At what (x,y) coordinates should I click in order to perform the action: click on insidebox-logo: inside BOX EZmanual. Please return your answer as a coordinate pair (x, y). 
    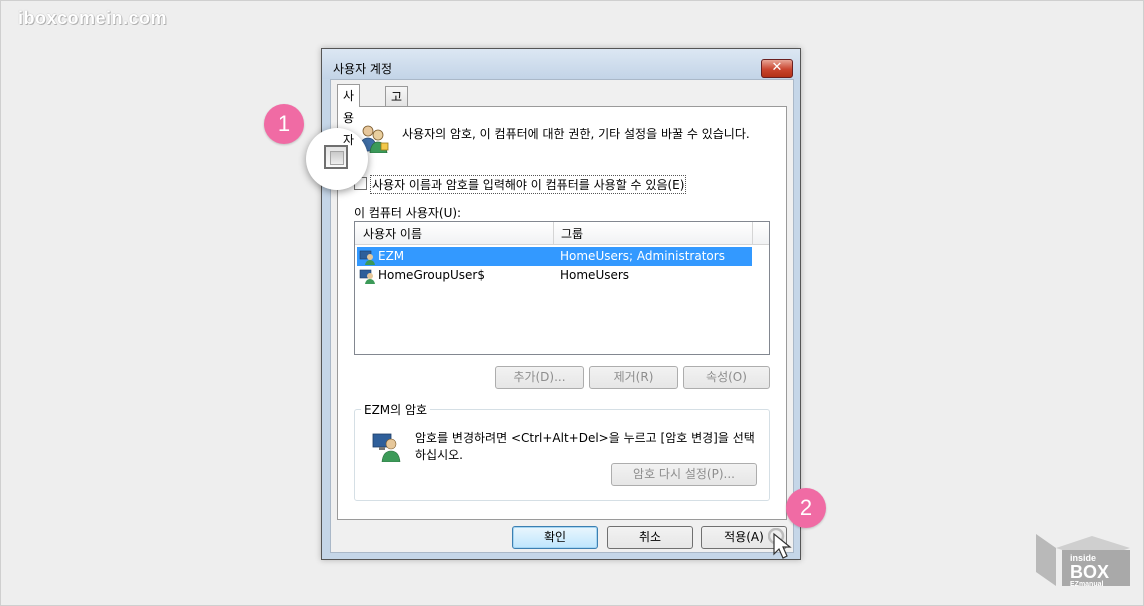
    Looking at the image, I should click on (1083, 561).